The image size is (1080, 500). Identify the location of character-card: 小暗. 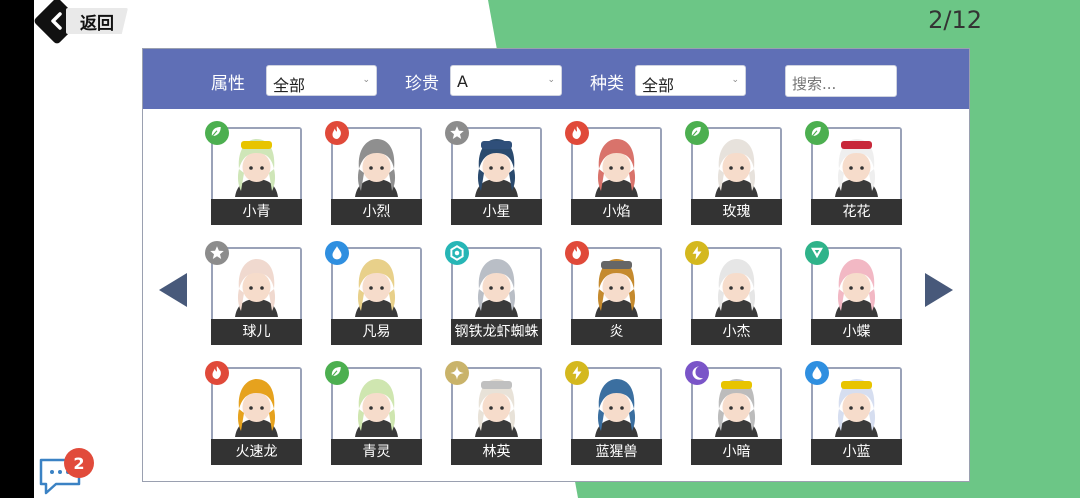
(733, 413).